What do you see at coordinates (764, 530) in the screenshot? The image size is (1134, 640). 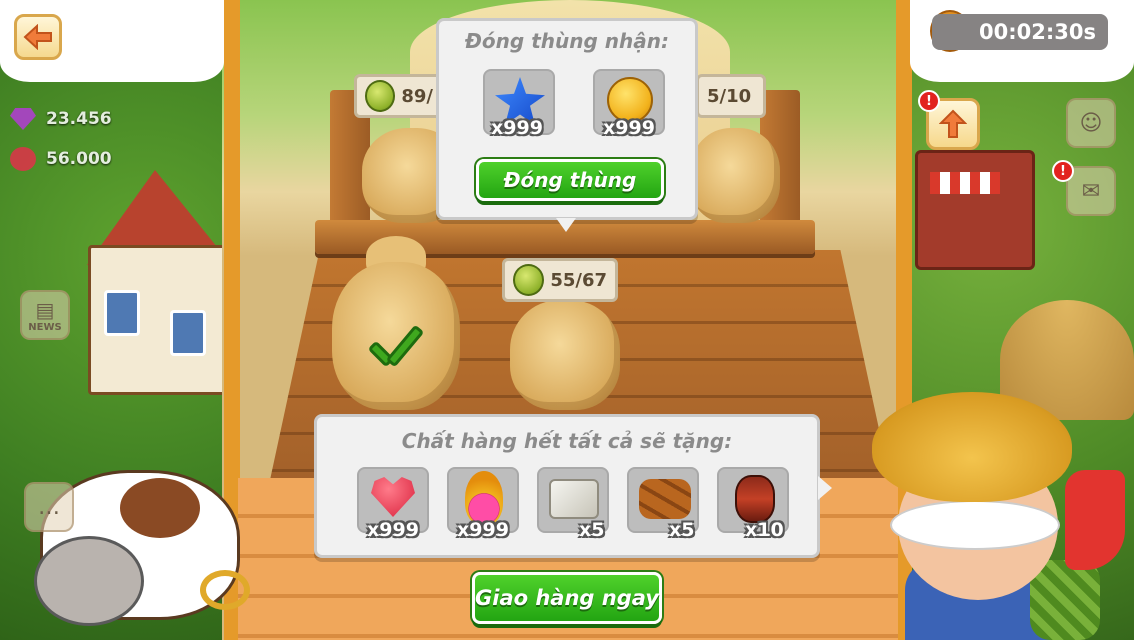 I see `bonus-qty: x10` at bounding box center [764, 530].